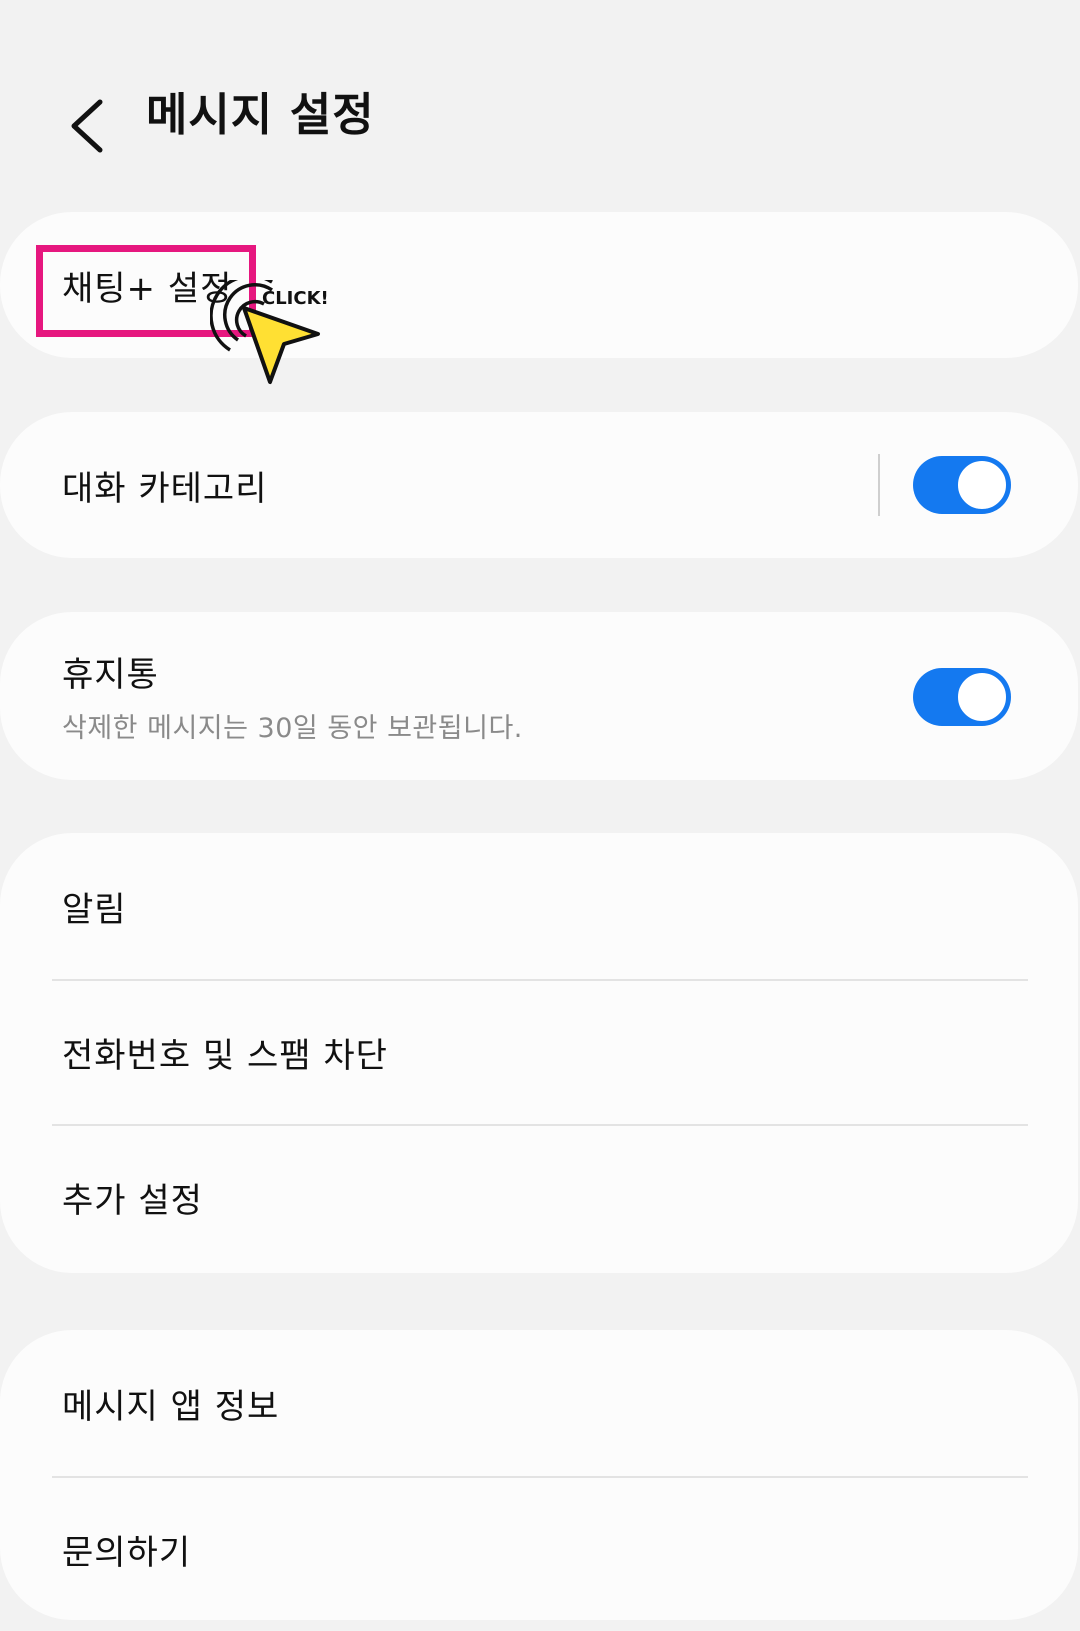 This screenshot has width=1080, height=1631. I want to click on contact-us-label: 문의하기, so click(127, 1552).